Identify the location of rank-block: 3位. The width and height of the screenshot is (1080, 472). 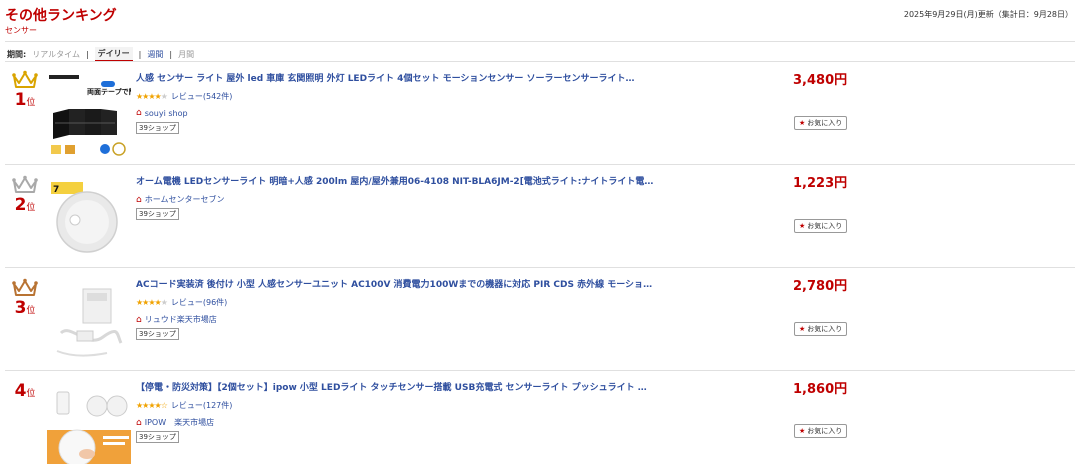
(25, 298).